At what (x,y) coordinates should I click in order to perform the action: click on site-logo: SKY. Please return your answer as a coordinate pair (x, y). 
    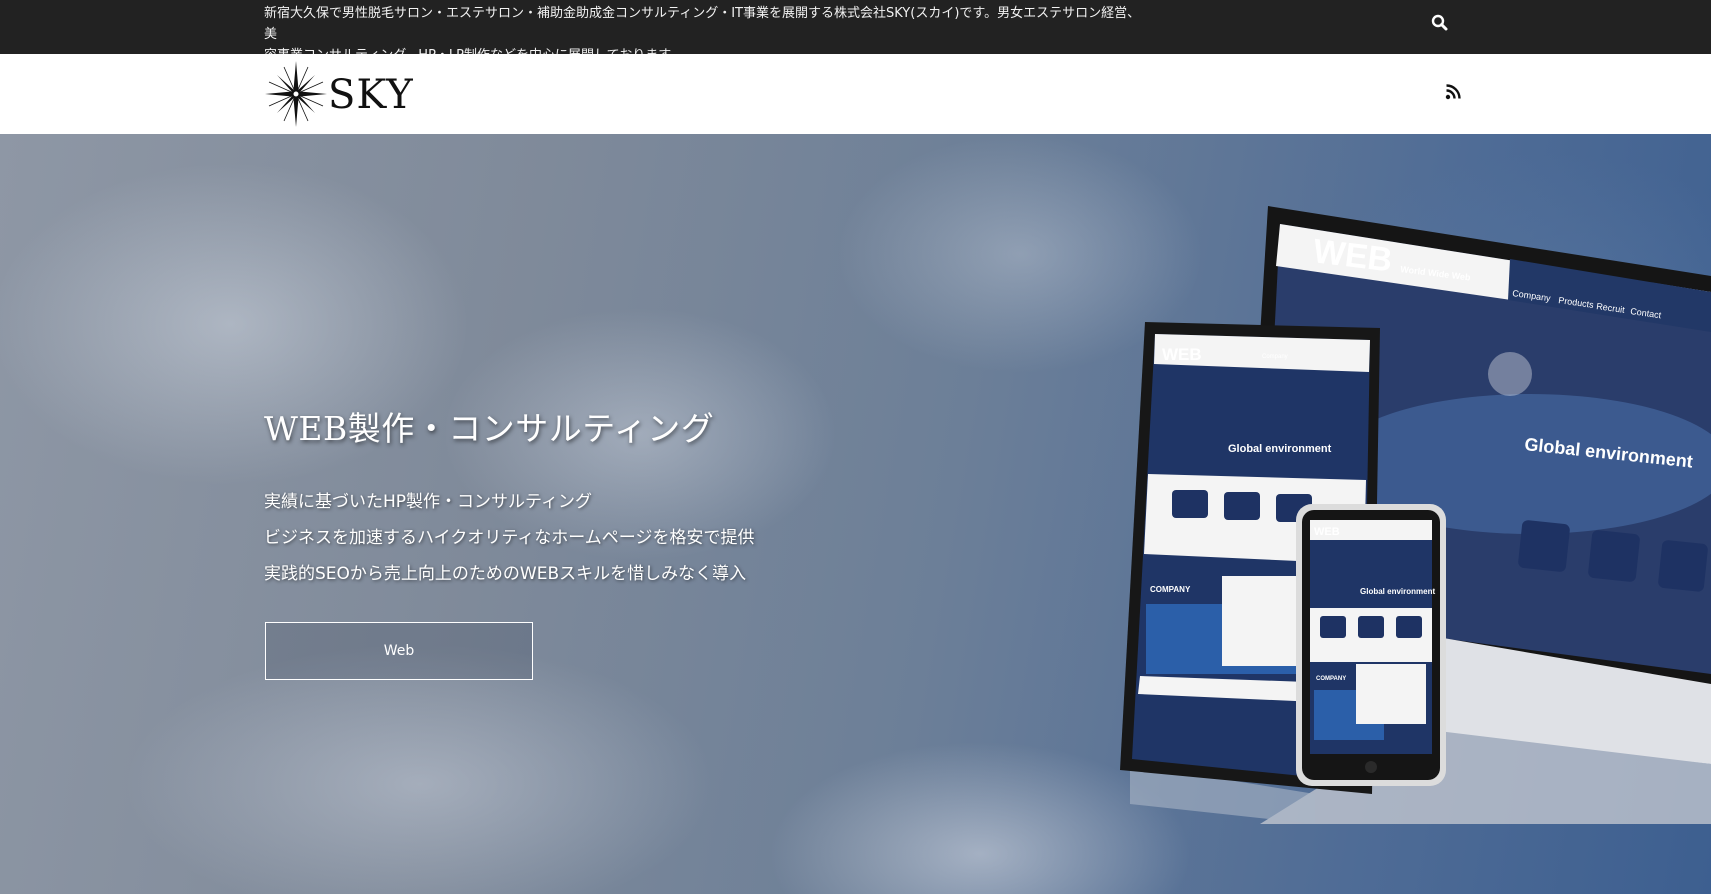
    Looking at the image, I should click on (344, 94).